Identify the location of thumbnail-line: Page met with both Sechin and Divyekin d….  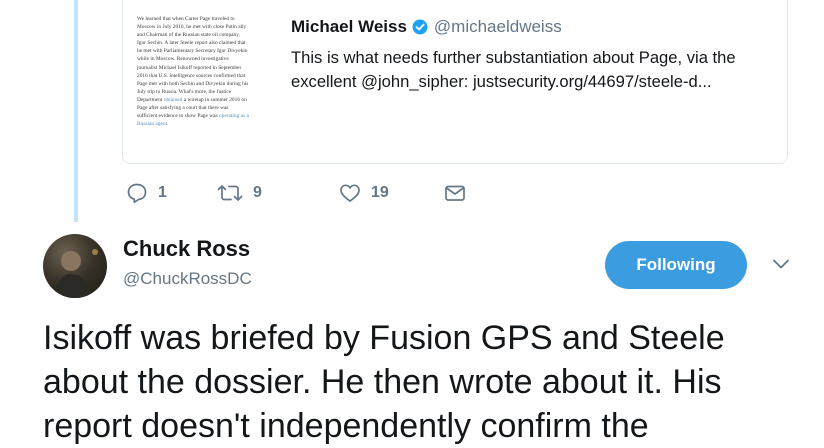
(193, 83).